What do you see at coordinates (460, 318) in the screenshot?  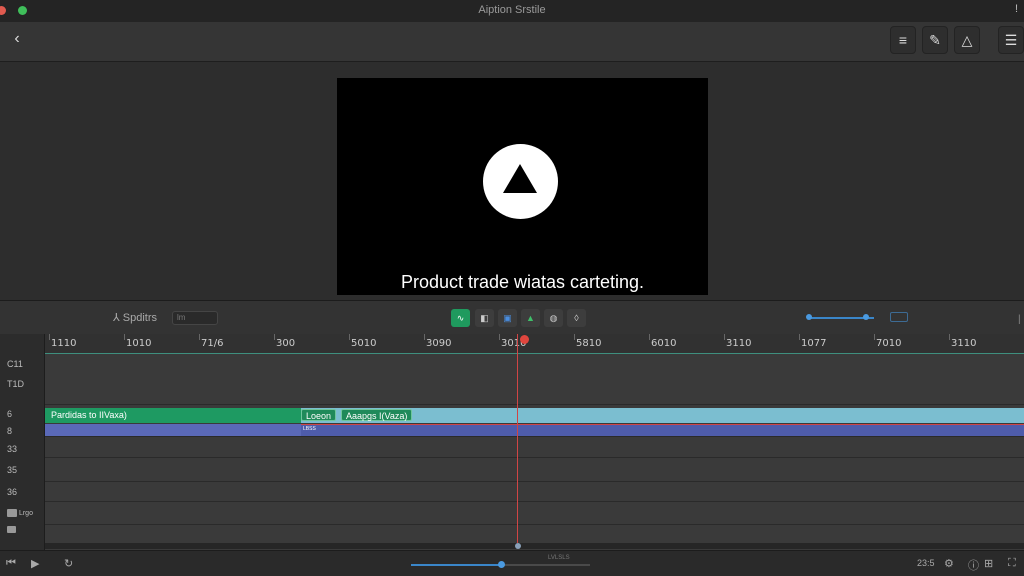 I see `tool-button-wave: ∿` at bounding box center [460, 318].